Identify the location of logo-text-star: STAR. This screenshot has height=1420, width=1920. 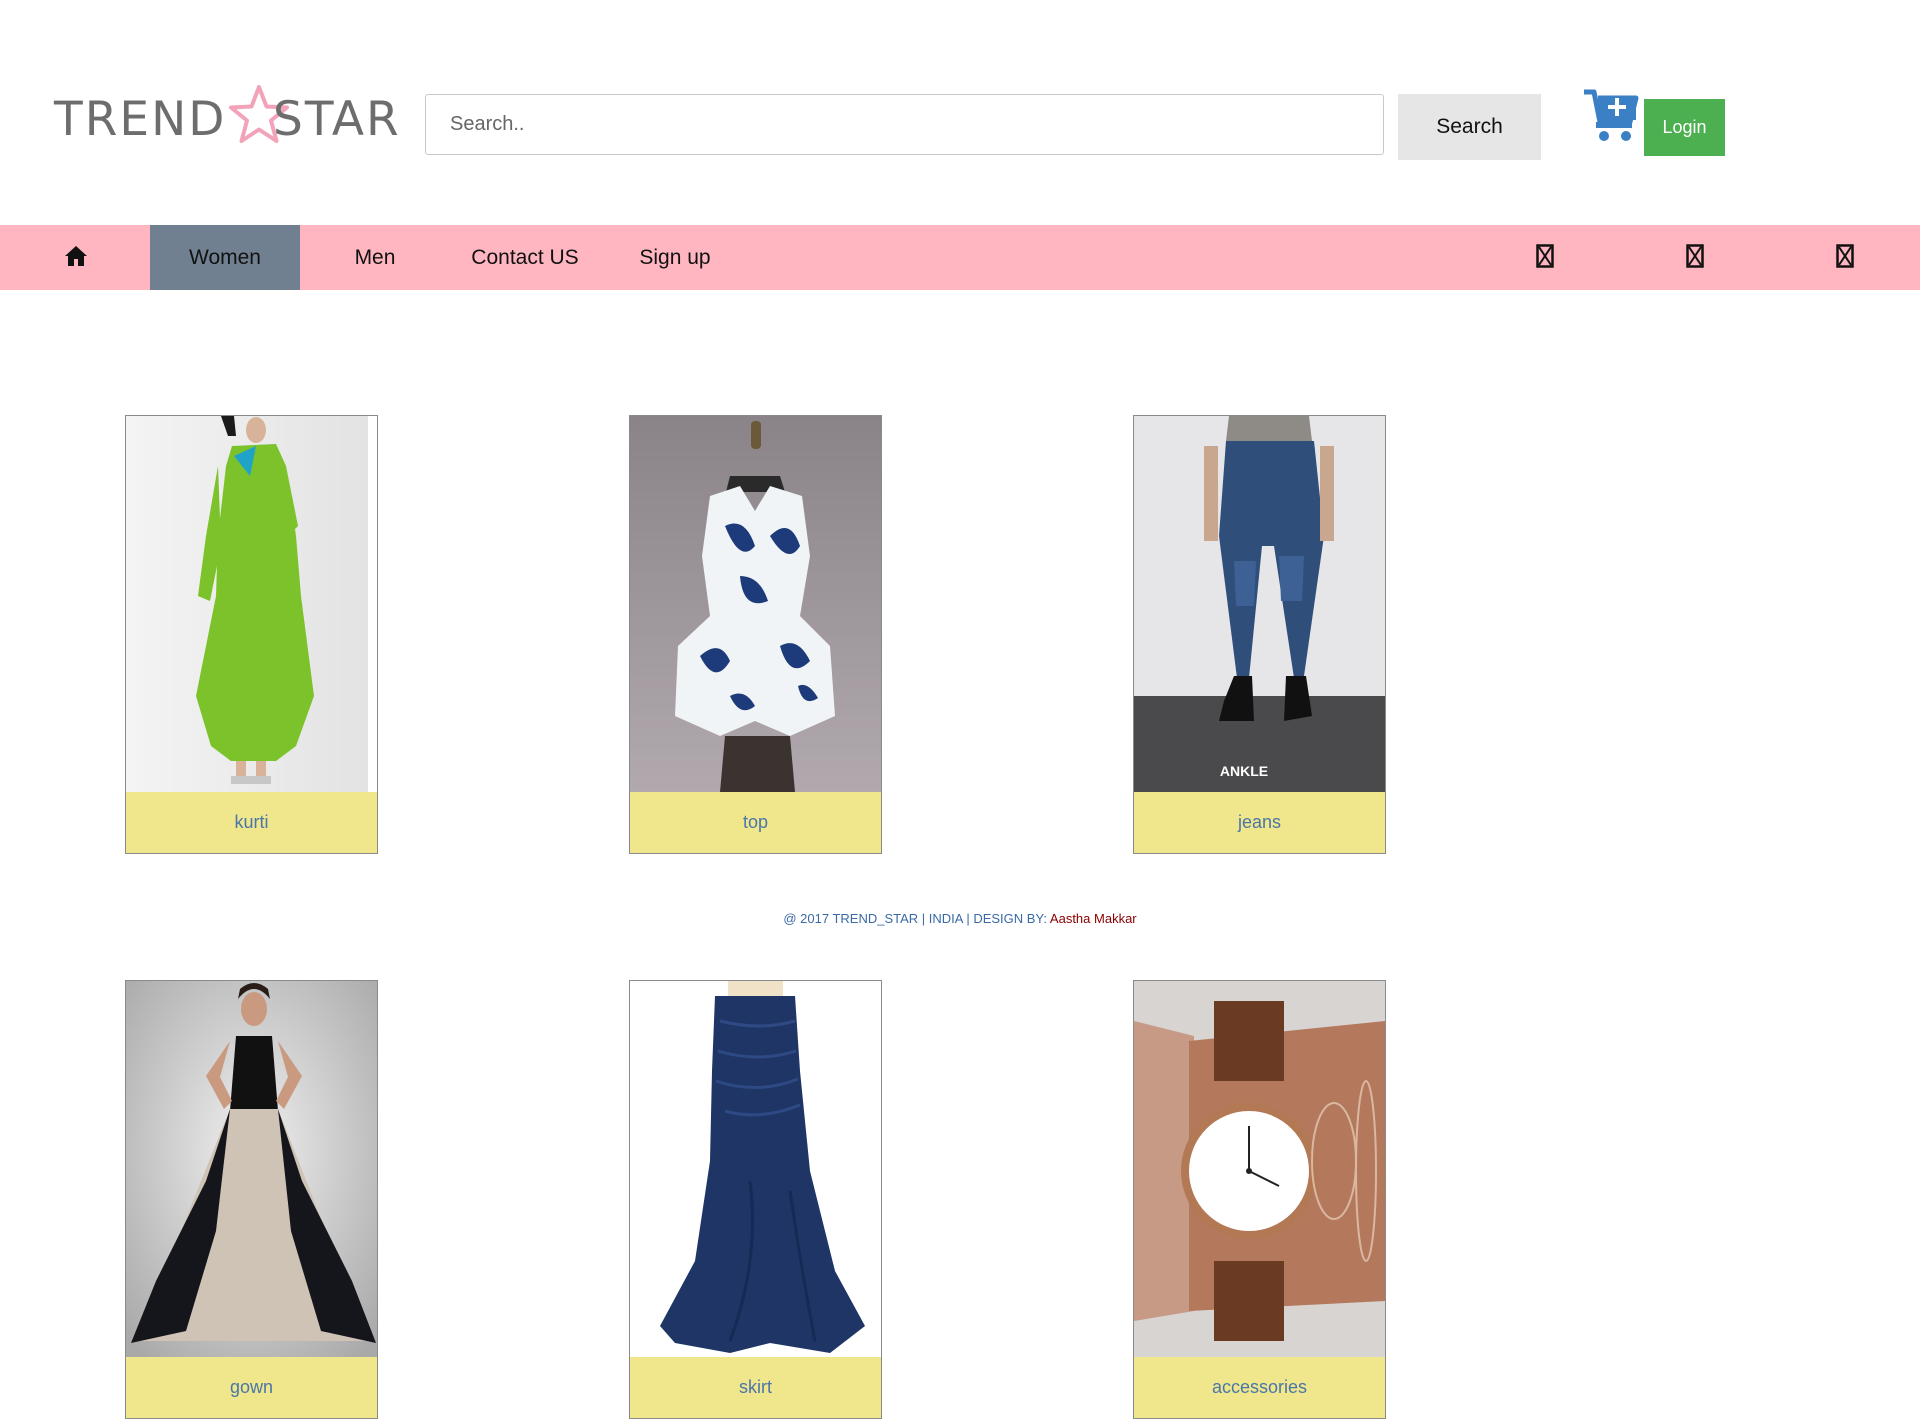
(337, 119).